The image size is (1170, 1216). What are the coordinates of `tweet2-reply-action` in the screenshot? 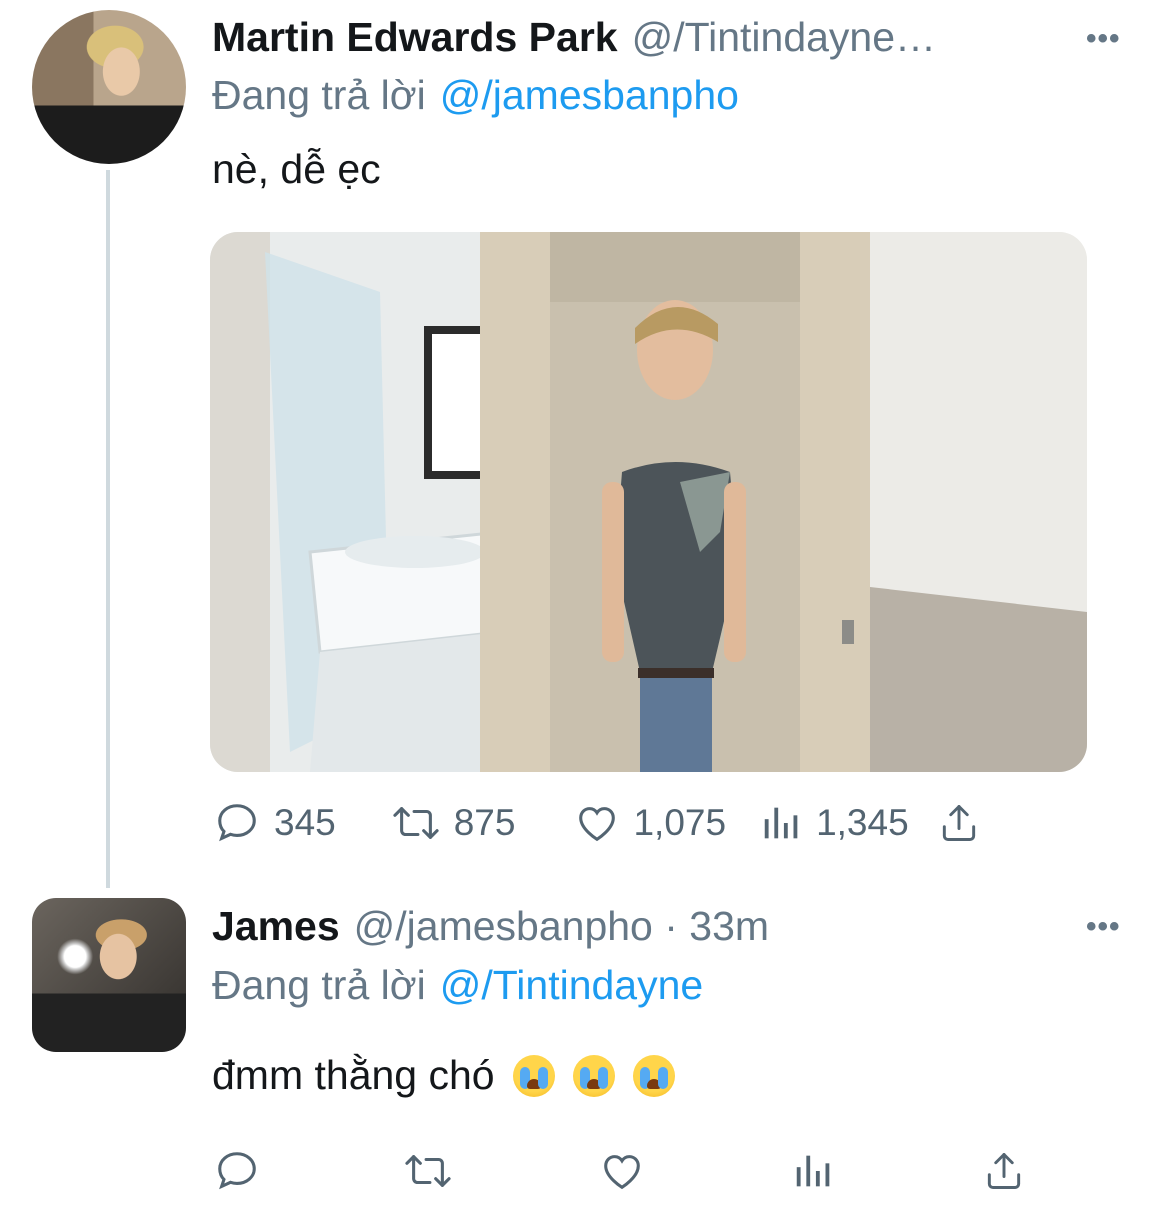 It's located at (237, 1173).